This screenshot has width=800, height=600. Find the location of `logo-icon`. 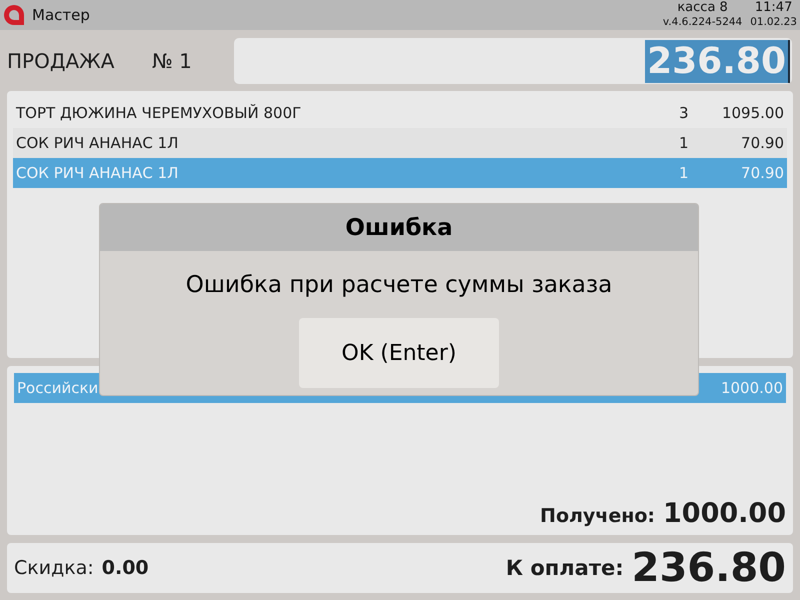

logo-icon is located at coordinates (14, 15).